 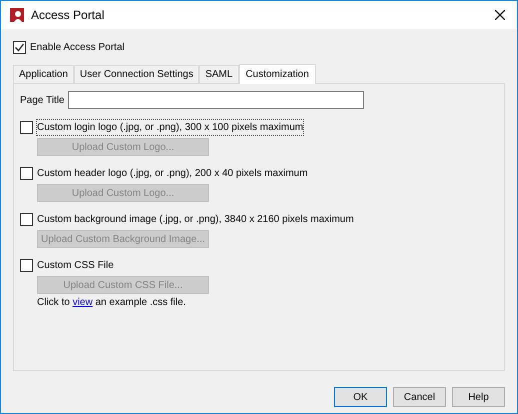 I want to click on tab: Customization, so click(x=277, y=74).